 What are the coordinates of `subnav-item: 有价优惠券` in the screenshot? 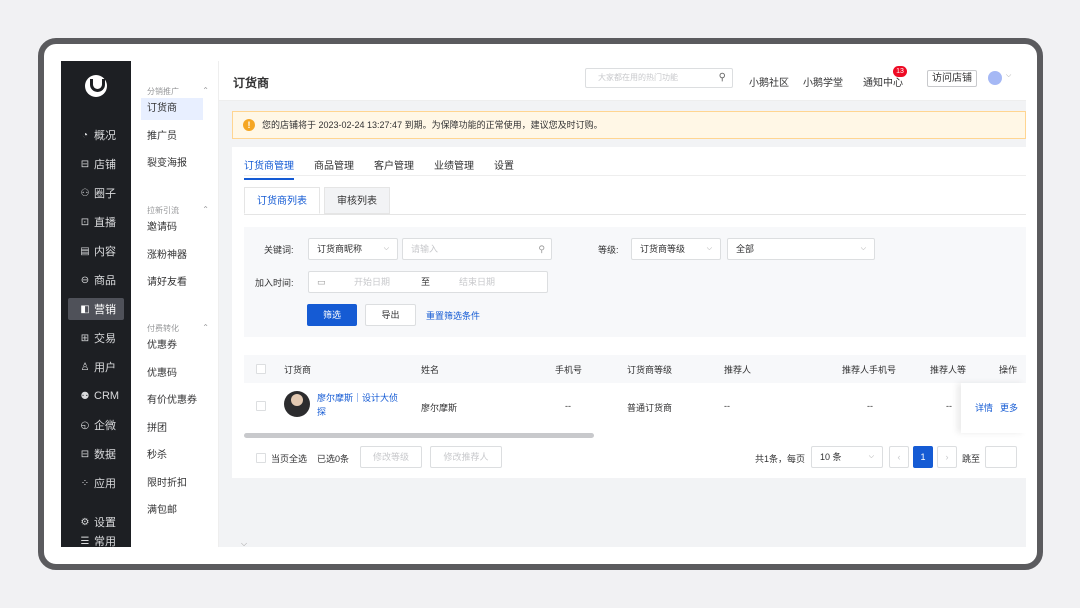 It's located at (172, 401).